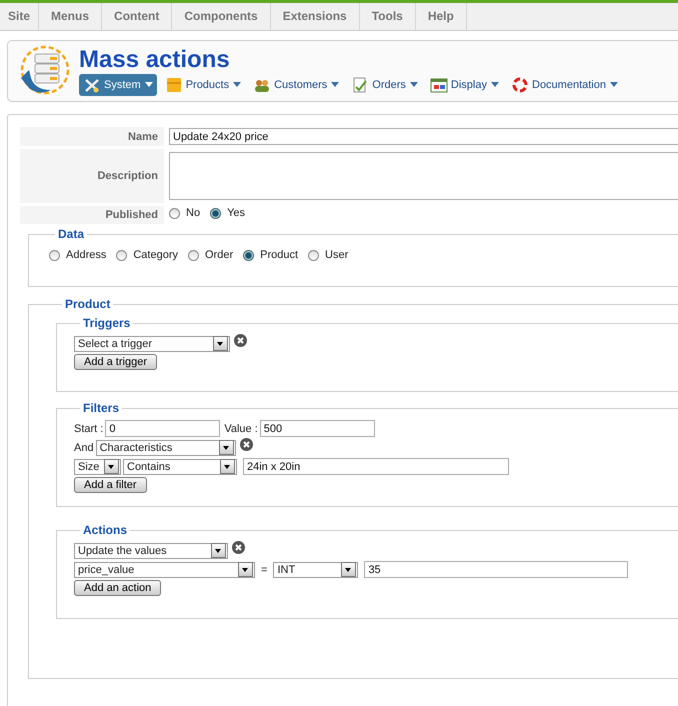 This screenshot has width=678, height=706. What do you see at coordinates (496, 569) in the screenshot?
I see `value-field: 35` at bounding box center [496, 569].